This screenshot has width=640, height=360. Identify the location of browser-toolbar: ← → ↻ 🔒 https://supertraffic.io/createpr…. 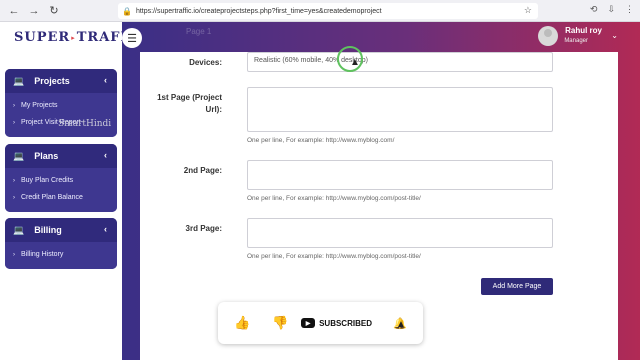
(320, 11).